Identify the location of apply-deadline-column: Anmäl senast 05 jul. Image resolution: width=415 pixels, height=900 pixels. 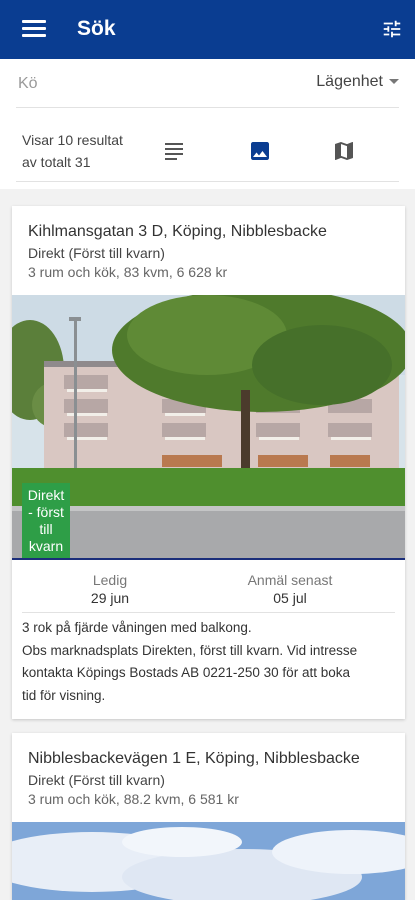
(290, 589).